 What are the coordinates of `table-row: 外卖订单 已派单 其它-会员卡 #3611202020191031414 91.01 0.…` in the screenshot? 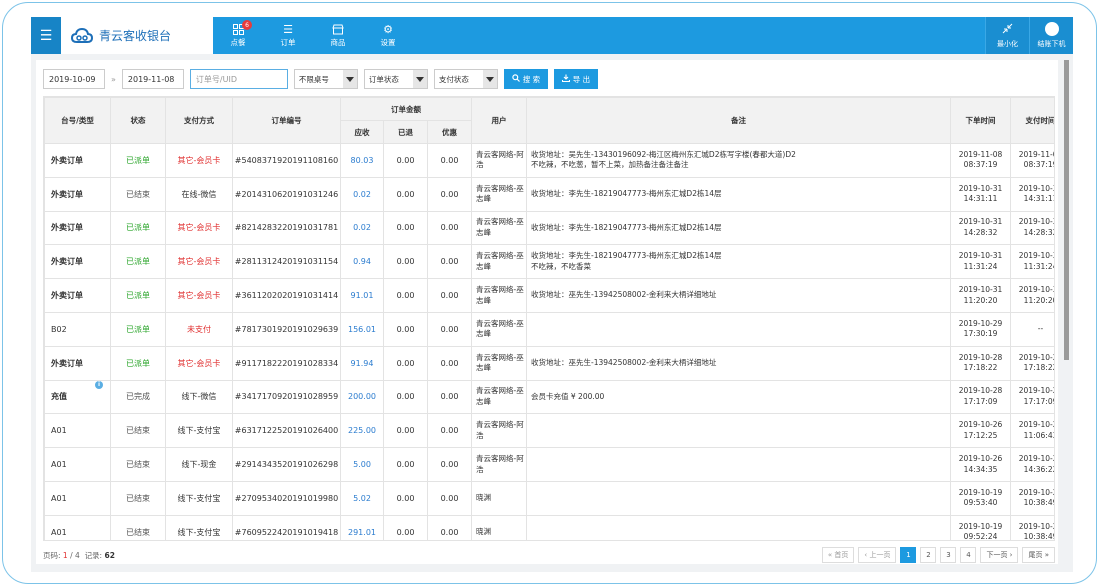 It's located at (549, 295).